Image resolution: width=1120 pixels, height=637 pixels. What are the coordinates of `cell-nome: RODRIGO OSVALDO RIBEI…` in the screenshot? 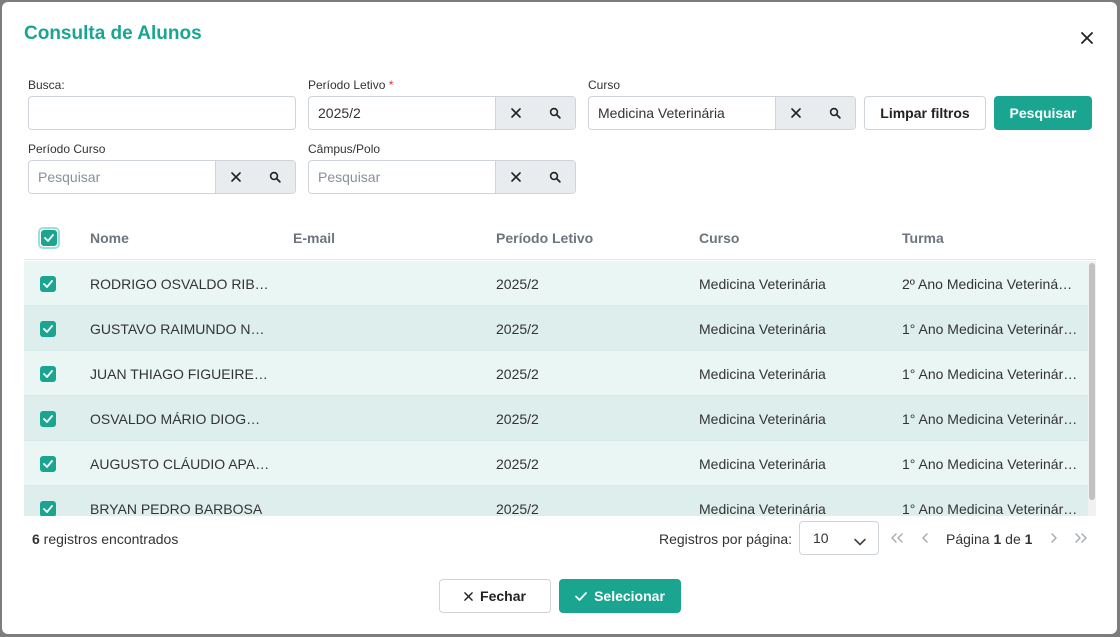 It's located at (180, 284).